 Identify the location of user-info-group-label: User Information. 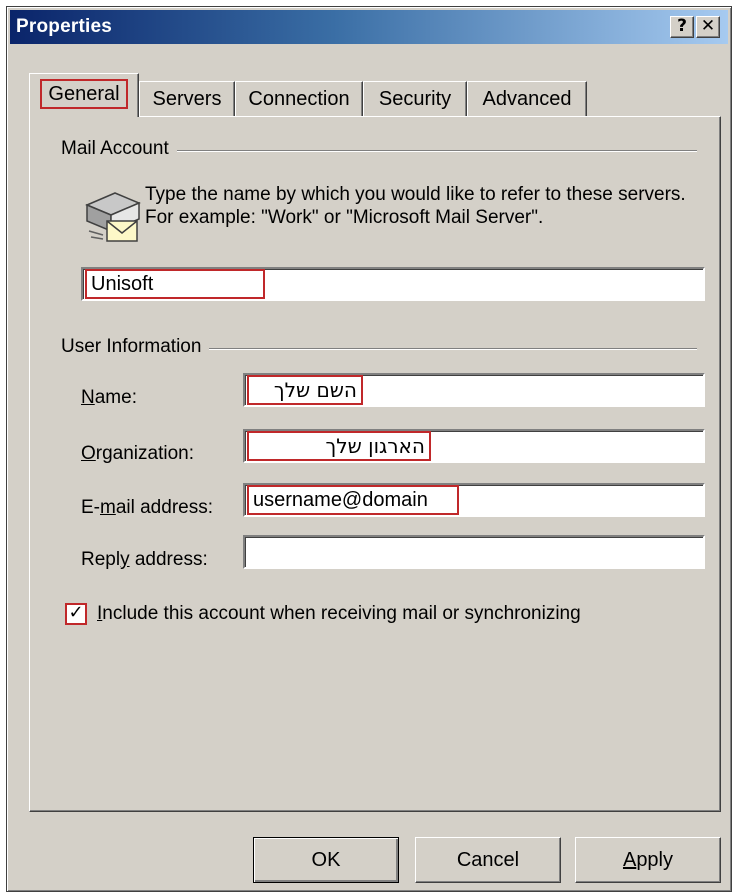
(135, 347).